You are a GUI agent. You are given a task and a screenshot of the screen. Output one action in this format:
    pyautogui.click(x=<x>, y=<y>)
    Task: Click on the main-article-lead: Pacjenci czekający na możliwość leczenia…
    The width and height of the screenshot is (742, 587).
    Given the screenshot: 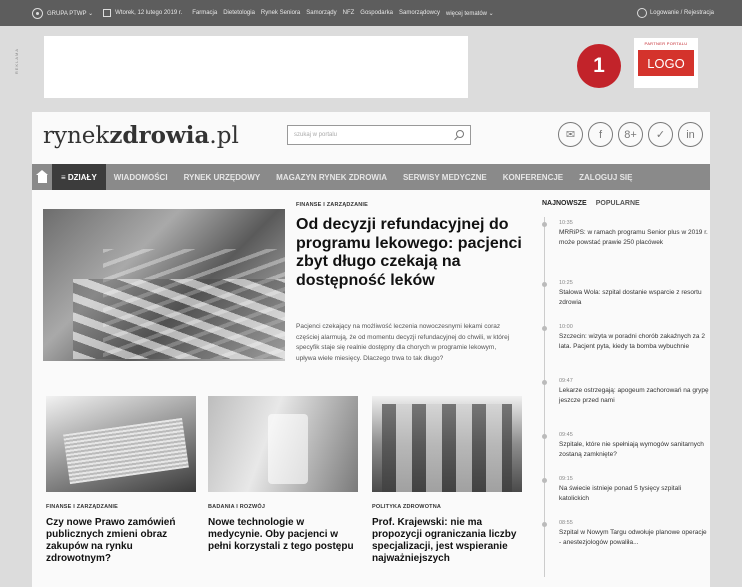 What is the action you would take?
    pyautogui.click(x=403, y=342)
    